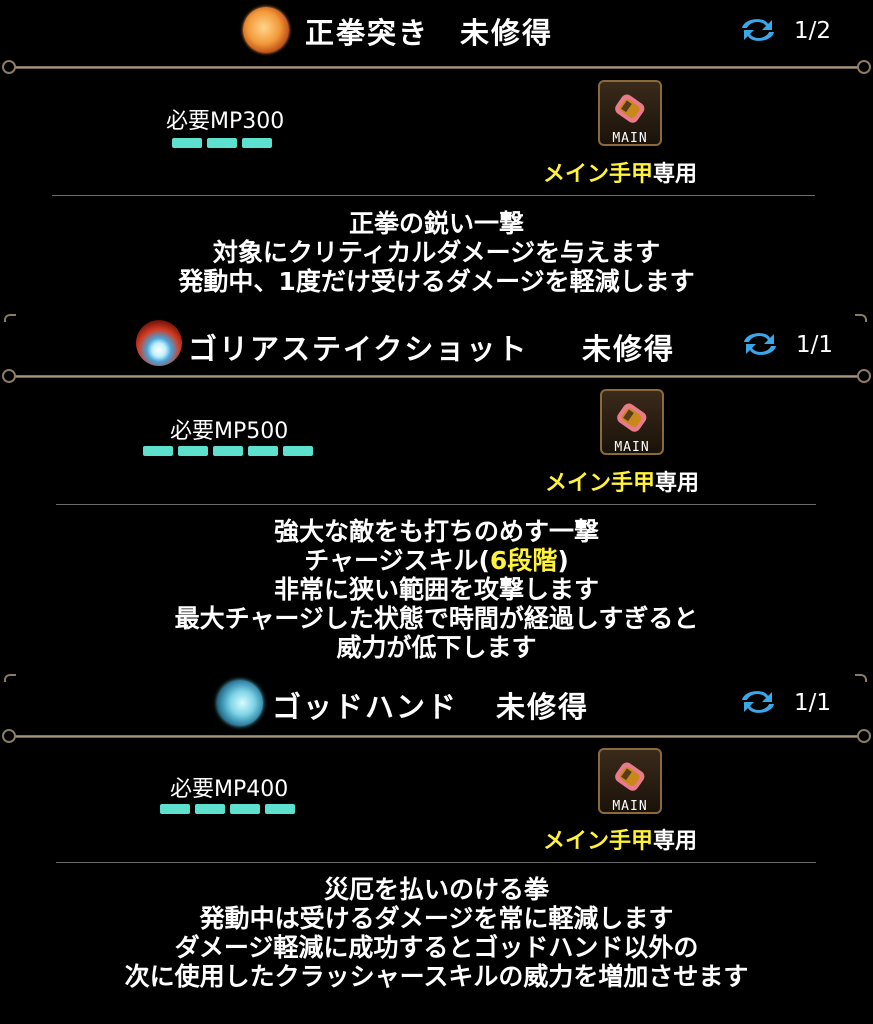 This screenshot has width=873, height=1024. I want to click on skill-name: 正拳突き, so click(367, 33).